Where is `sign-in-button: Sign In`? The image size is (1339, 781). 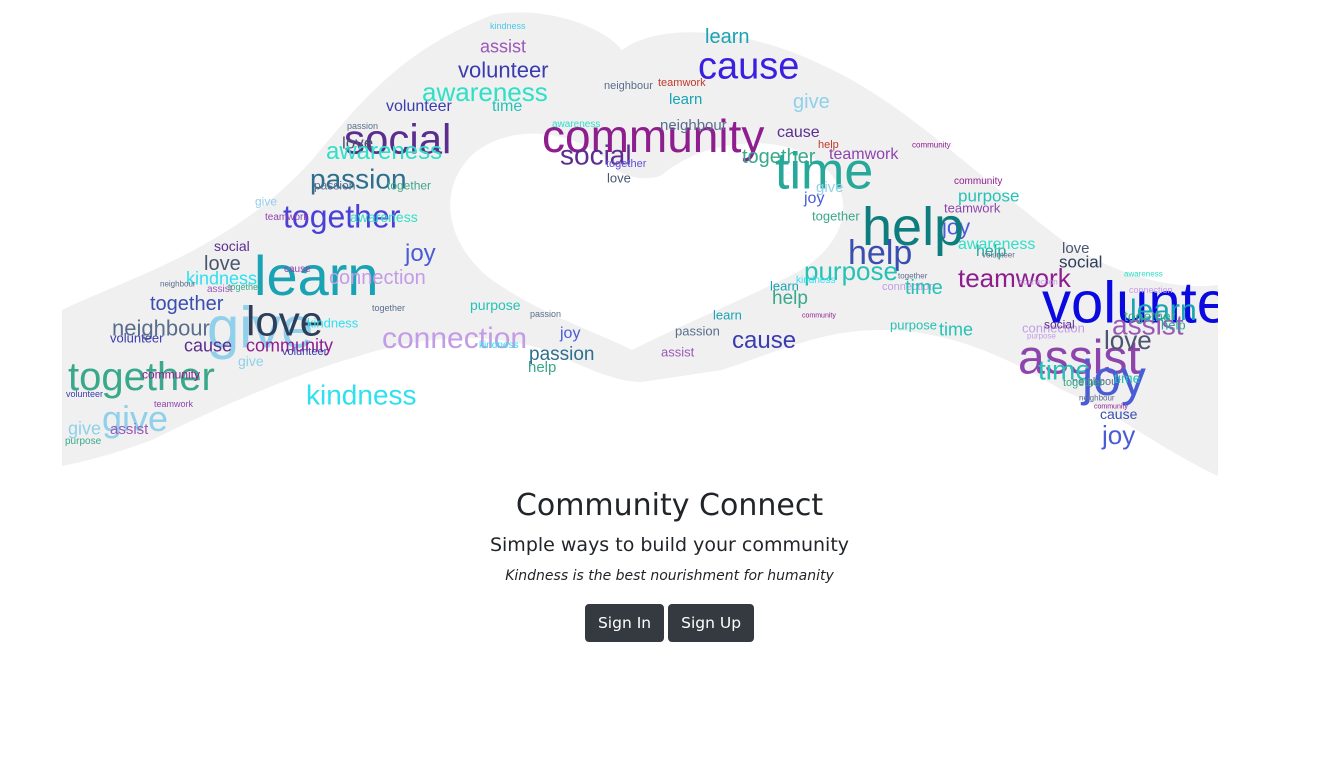
sign-in-button: Sign In is located at coordinates (624, 623).